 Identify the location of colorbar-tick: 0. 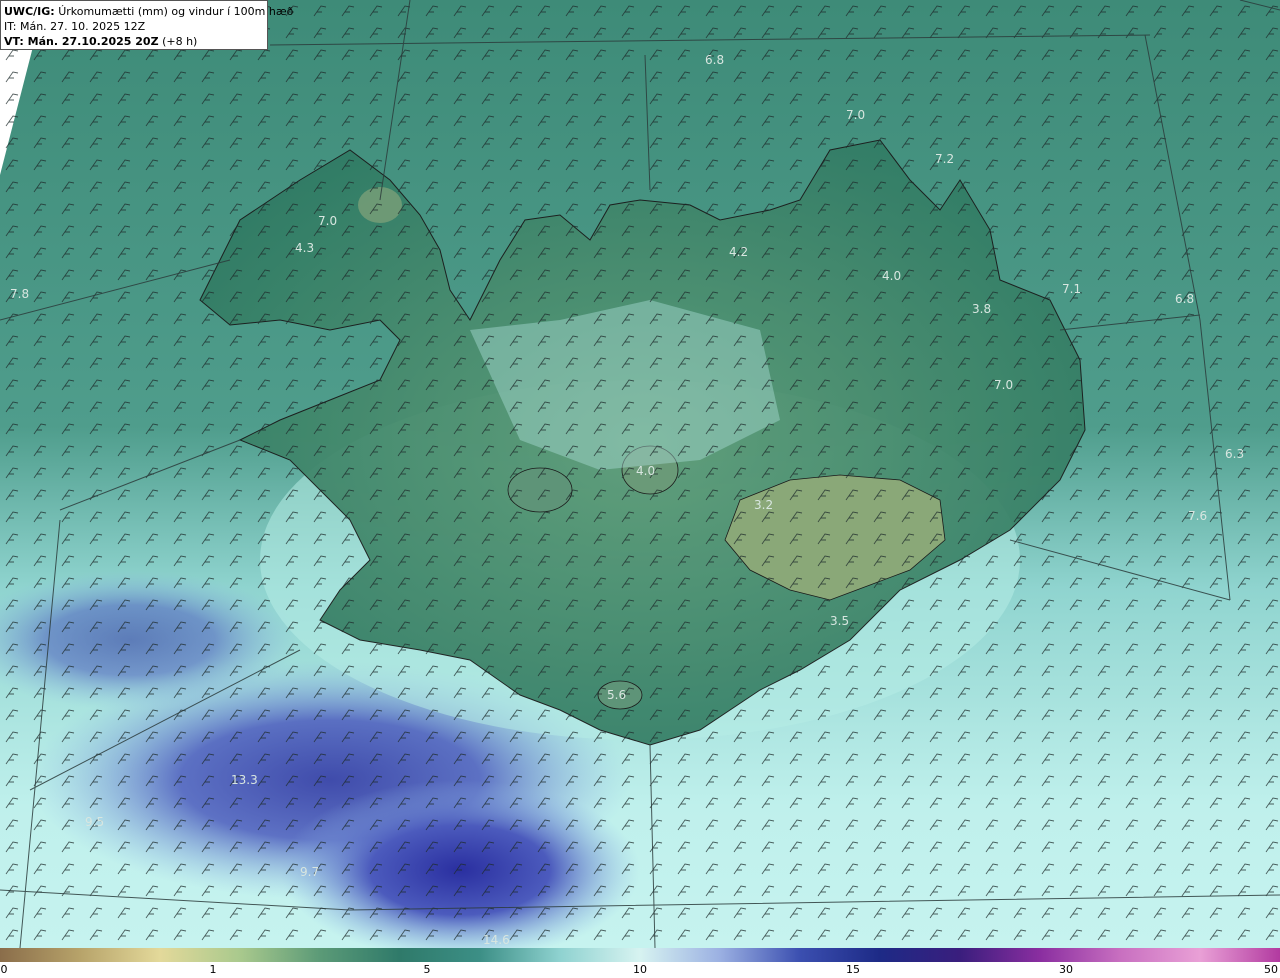
(4, 969).